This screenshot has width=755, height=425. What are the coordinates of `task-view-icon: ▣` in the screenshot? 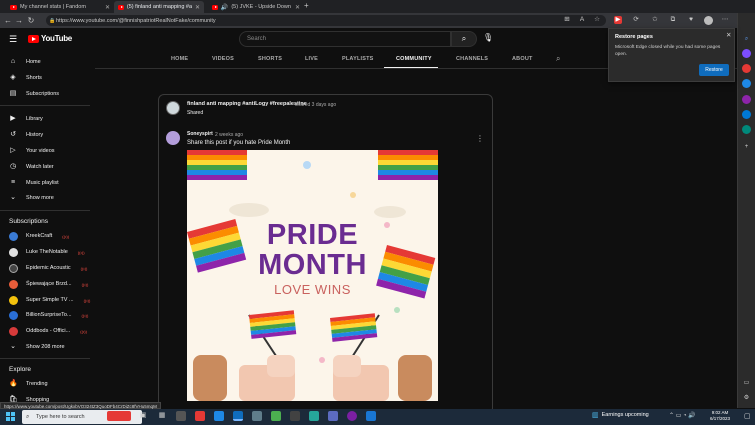 It's located at (143, 416).